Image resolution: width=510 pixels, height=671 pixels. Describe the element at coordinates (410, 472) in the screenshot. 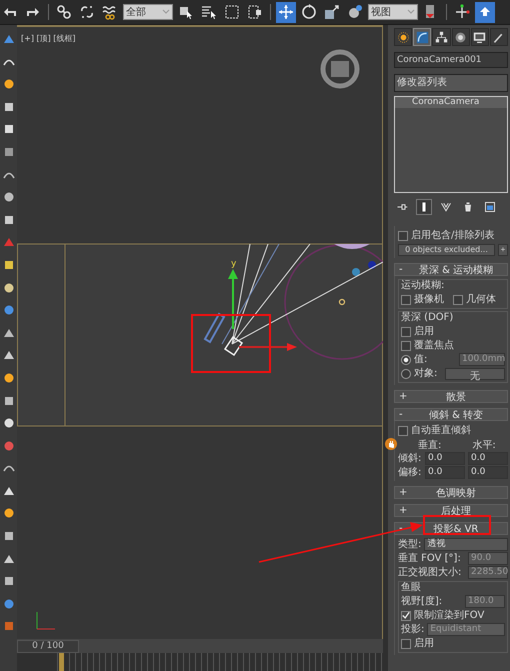

I see `field-label: 偏移:` at that location.